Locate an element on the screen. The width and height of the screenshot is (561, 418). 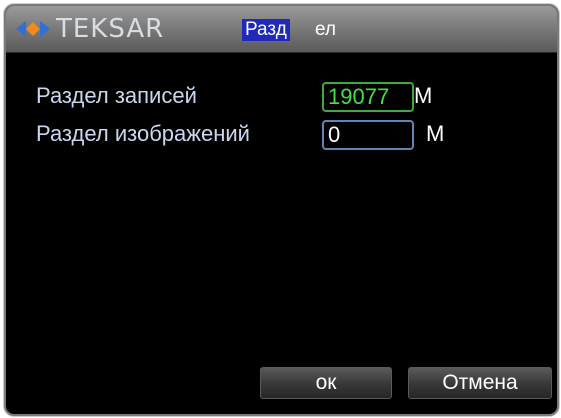
record-partition-input: 19077 is located at coordinates (368, 97).